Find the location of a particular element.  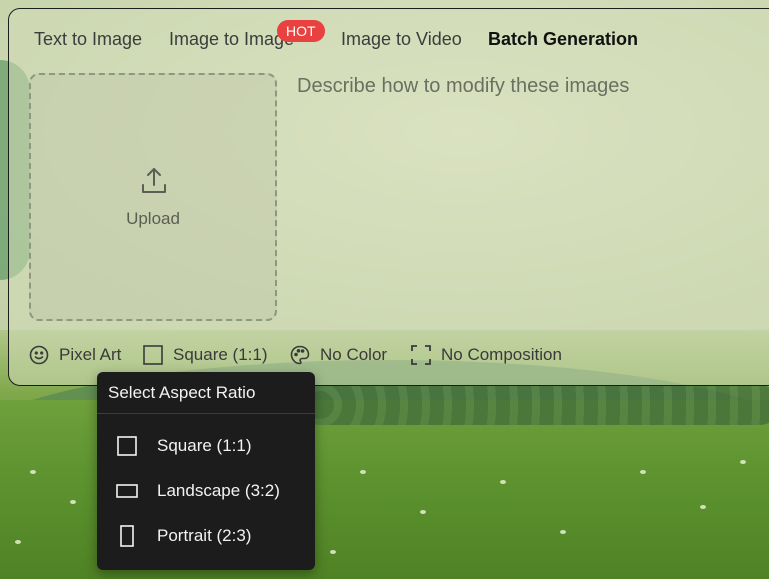

smiley-icon is located at coordinates (39, 355).